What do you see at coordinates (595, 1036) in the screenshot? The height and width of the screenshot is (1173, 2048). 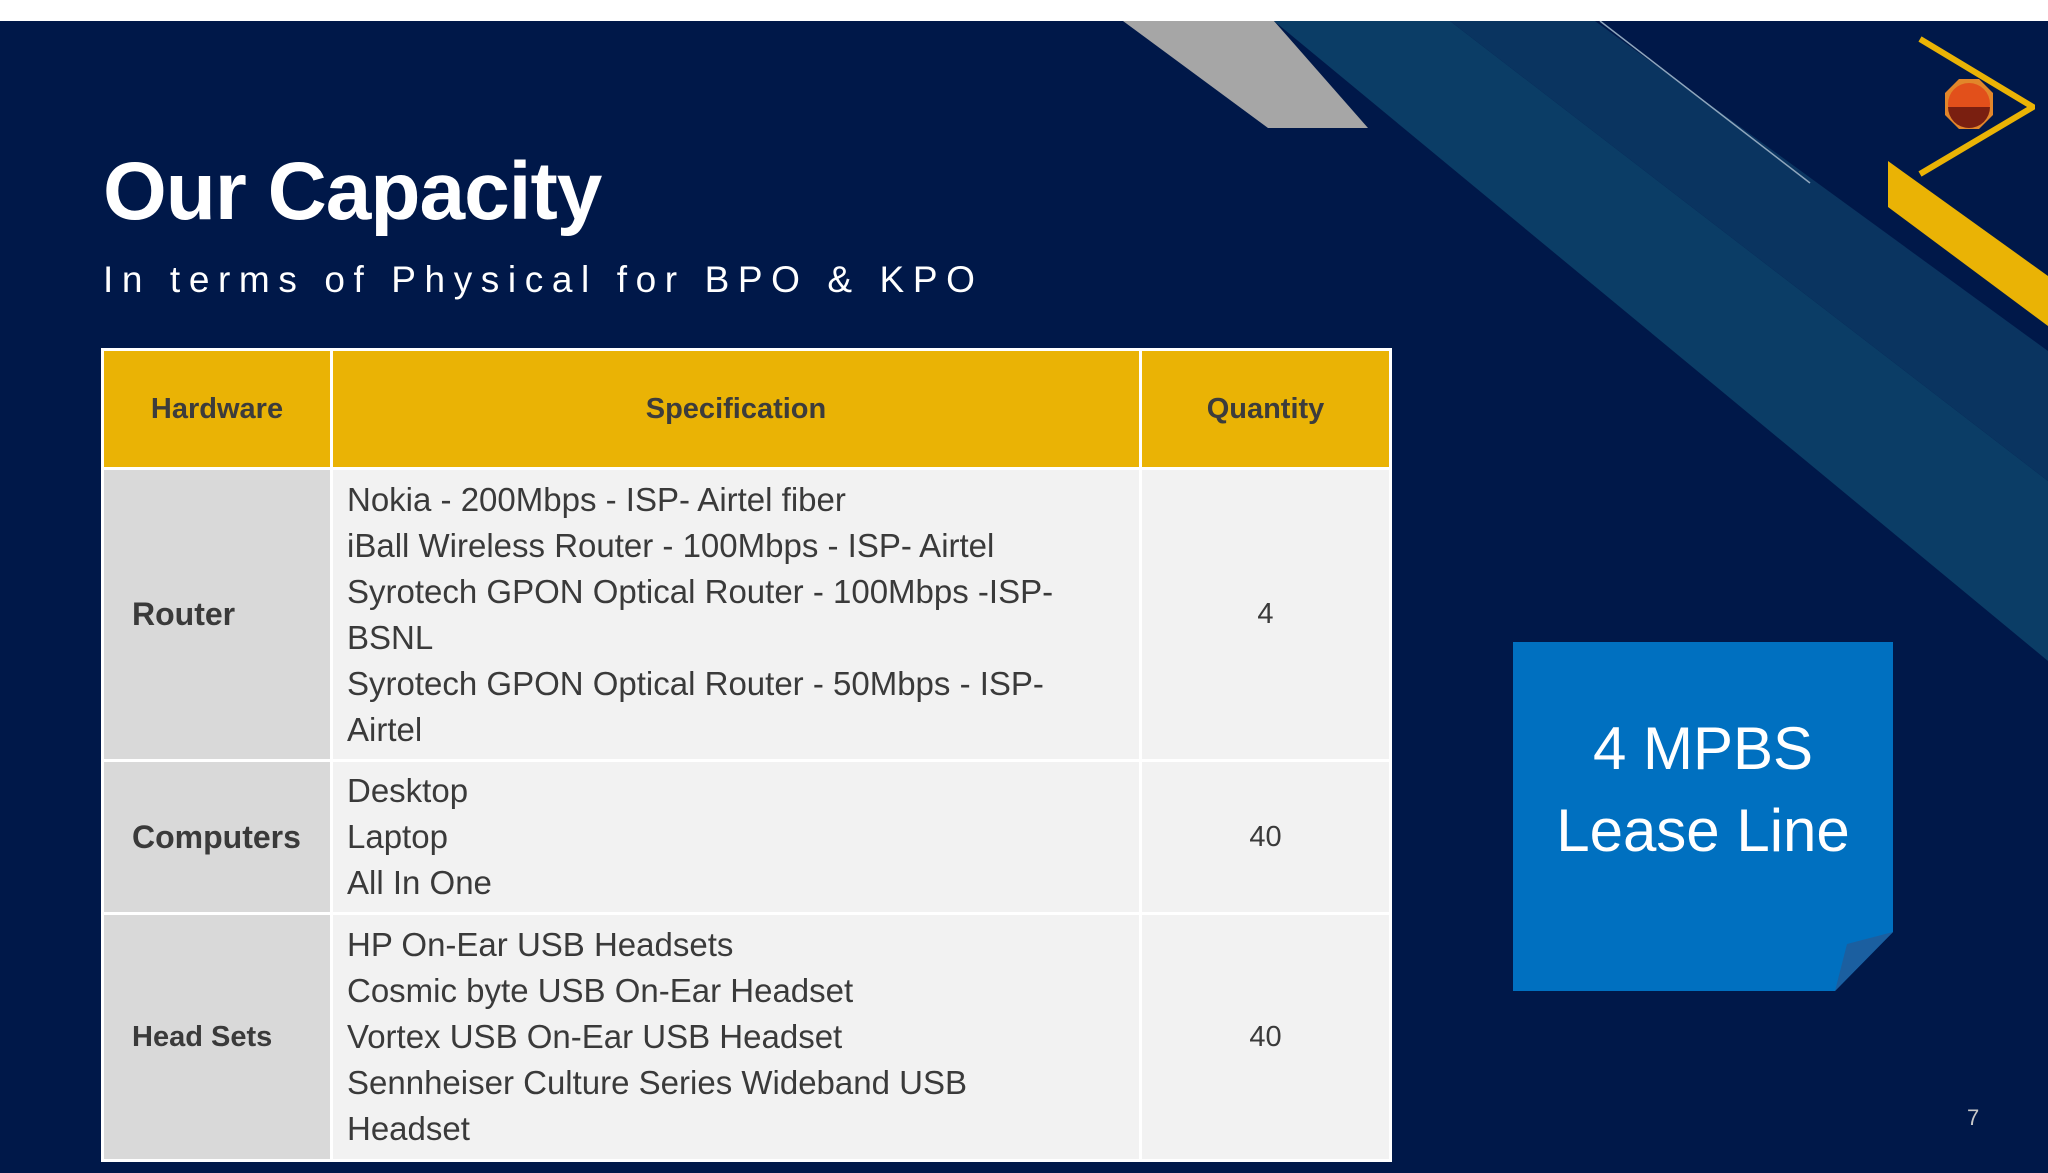 I see `spec-line: Vortex USB On-Ear USB Headset` at bounding box center [595, 1036].